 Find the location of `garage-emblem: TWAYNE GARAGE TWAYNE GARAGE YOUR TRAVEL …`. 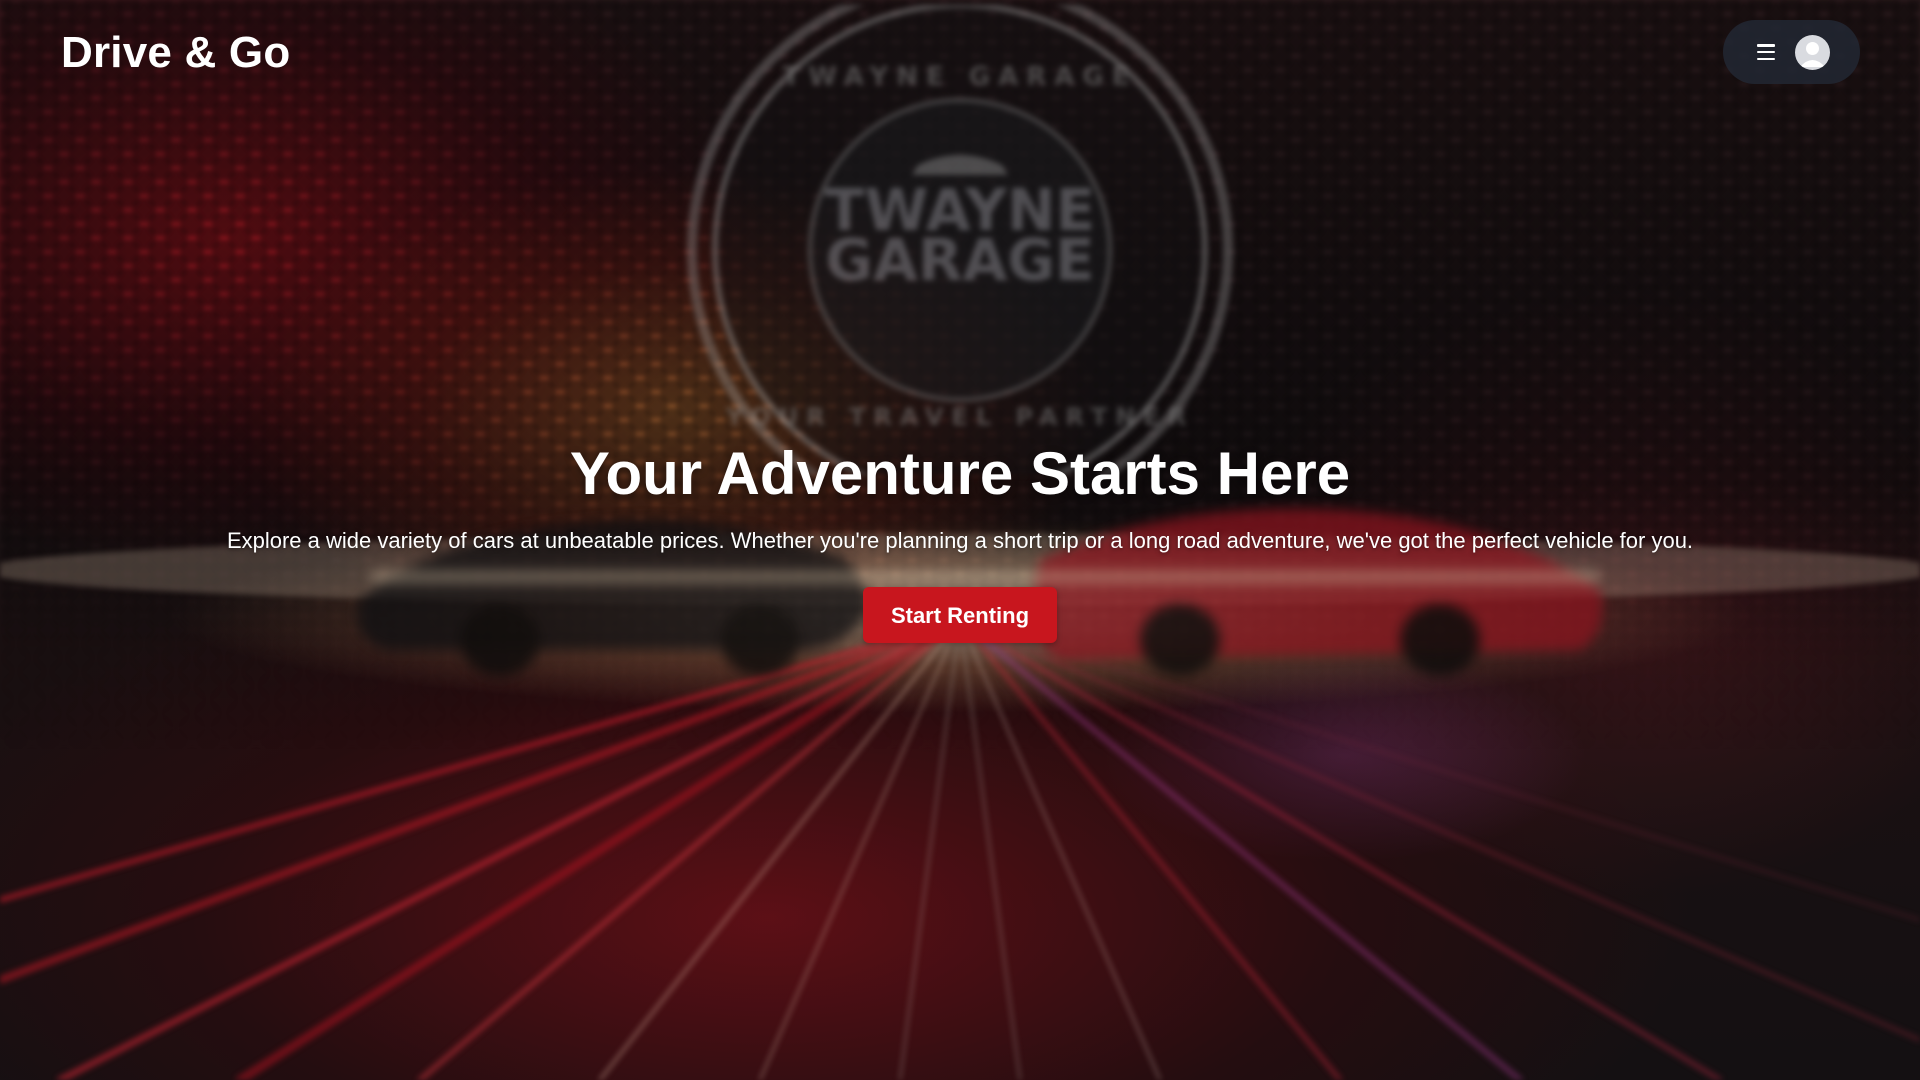

garage-emblem: TWAYNE GARAGE TWAYNE GARAGE YOUR TRAVEL … is located at coordinates (960, 240).